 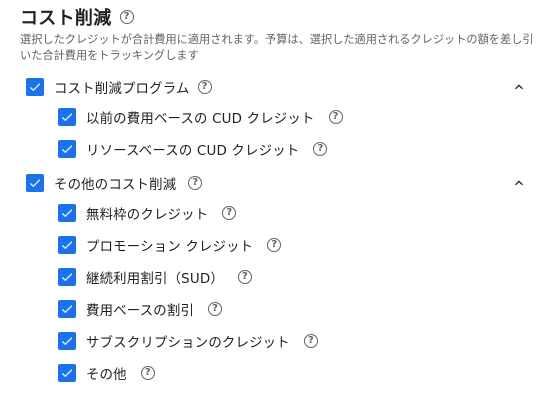 I want to click on section-header: コスト削減 ?, so click(x=77, y=17).